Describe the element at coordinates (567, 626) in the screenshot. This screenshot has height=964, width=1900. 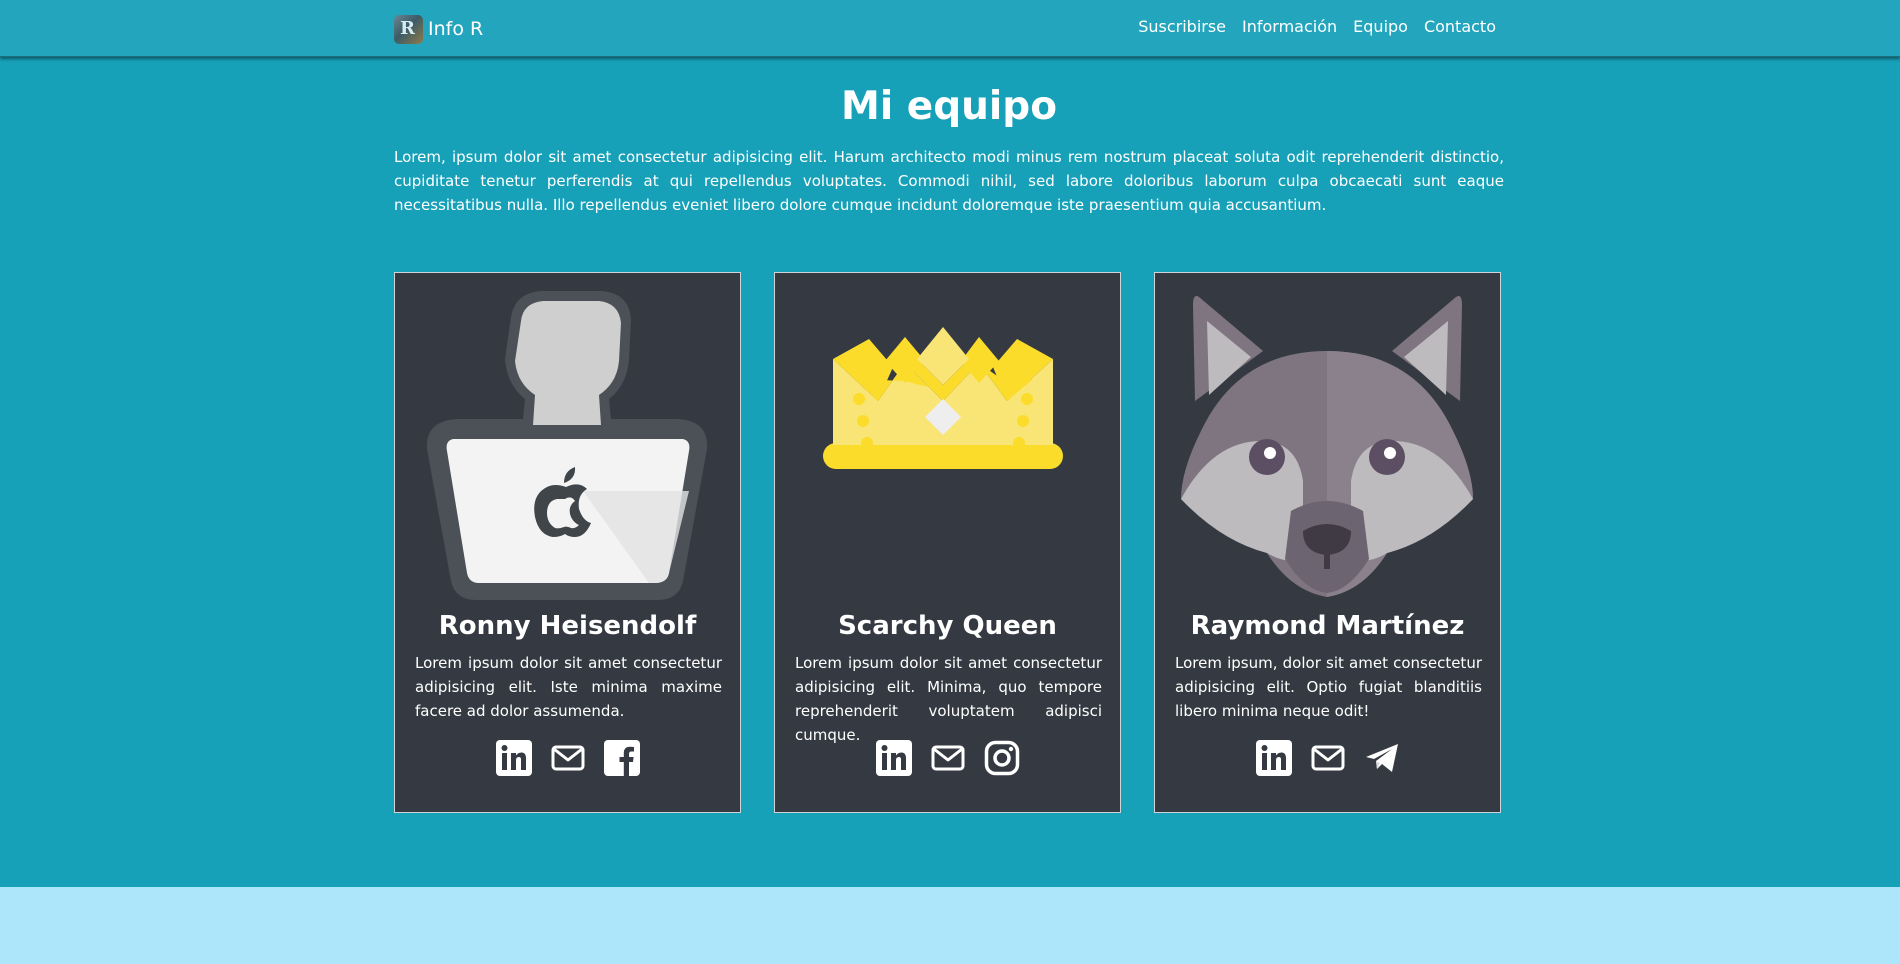
I see `member-name: Ronny Heisendolf` at that location.